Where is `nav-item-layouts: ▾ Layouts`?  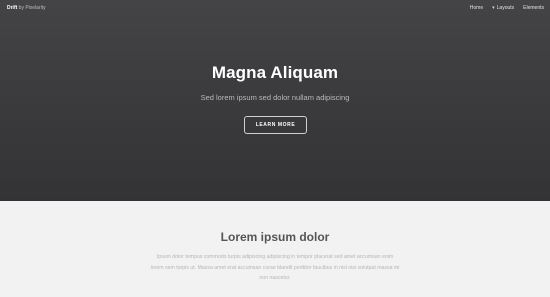 nav-item-layouts: ▾ Layouts is located at coordinates (503, 8).